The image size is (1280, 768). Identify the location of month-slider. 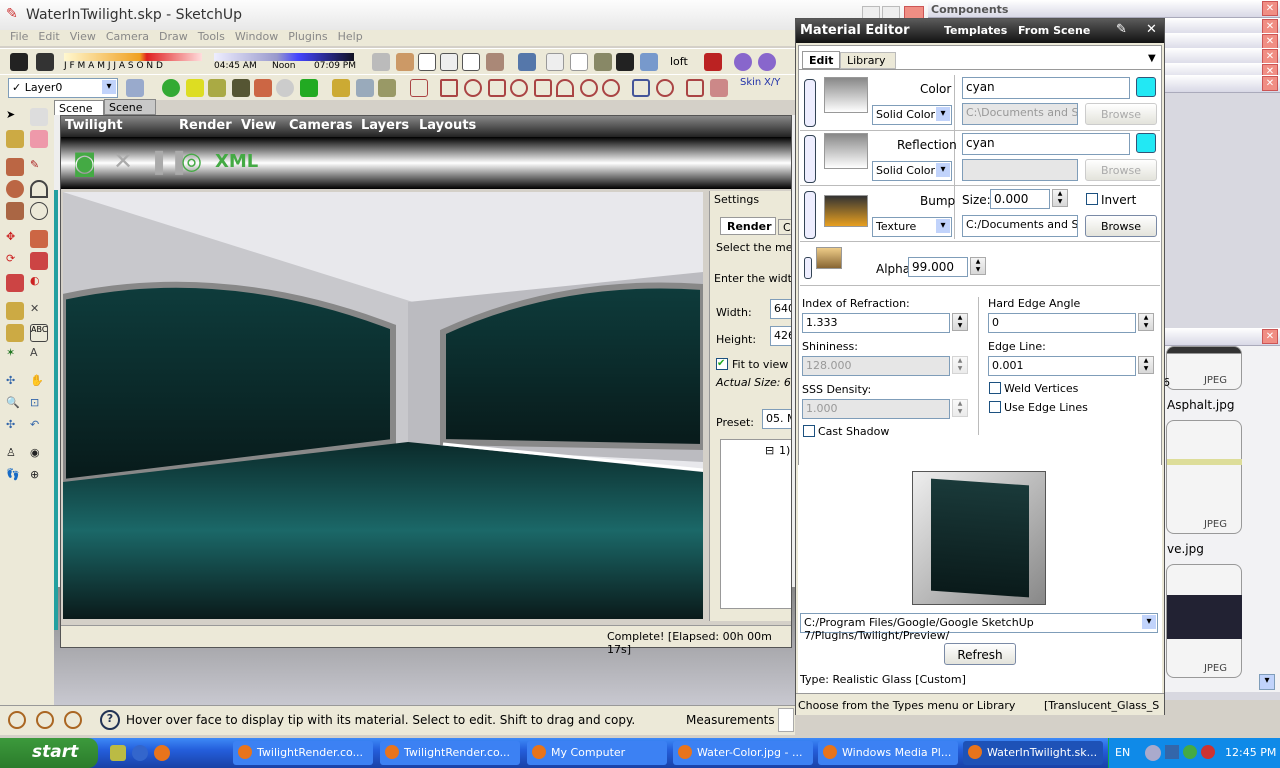
(133, 57).